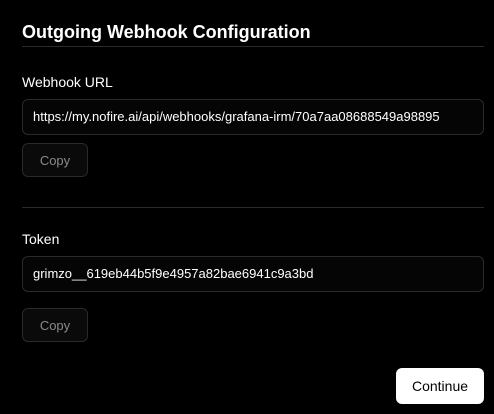 This screenshot has width=494, height=414. Describe the element at coordinates (440, 386) in the screenshot. I see `continue-button: Continue` at that location.